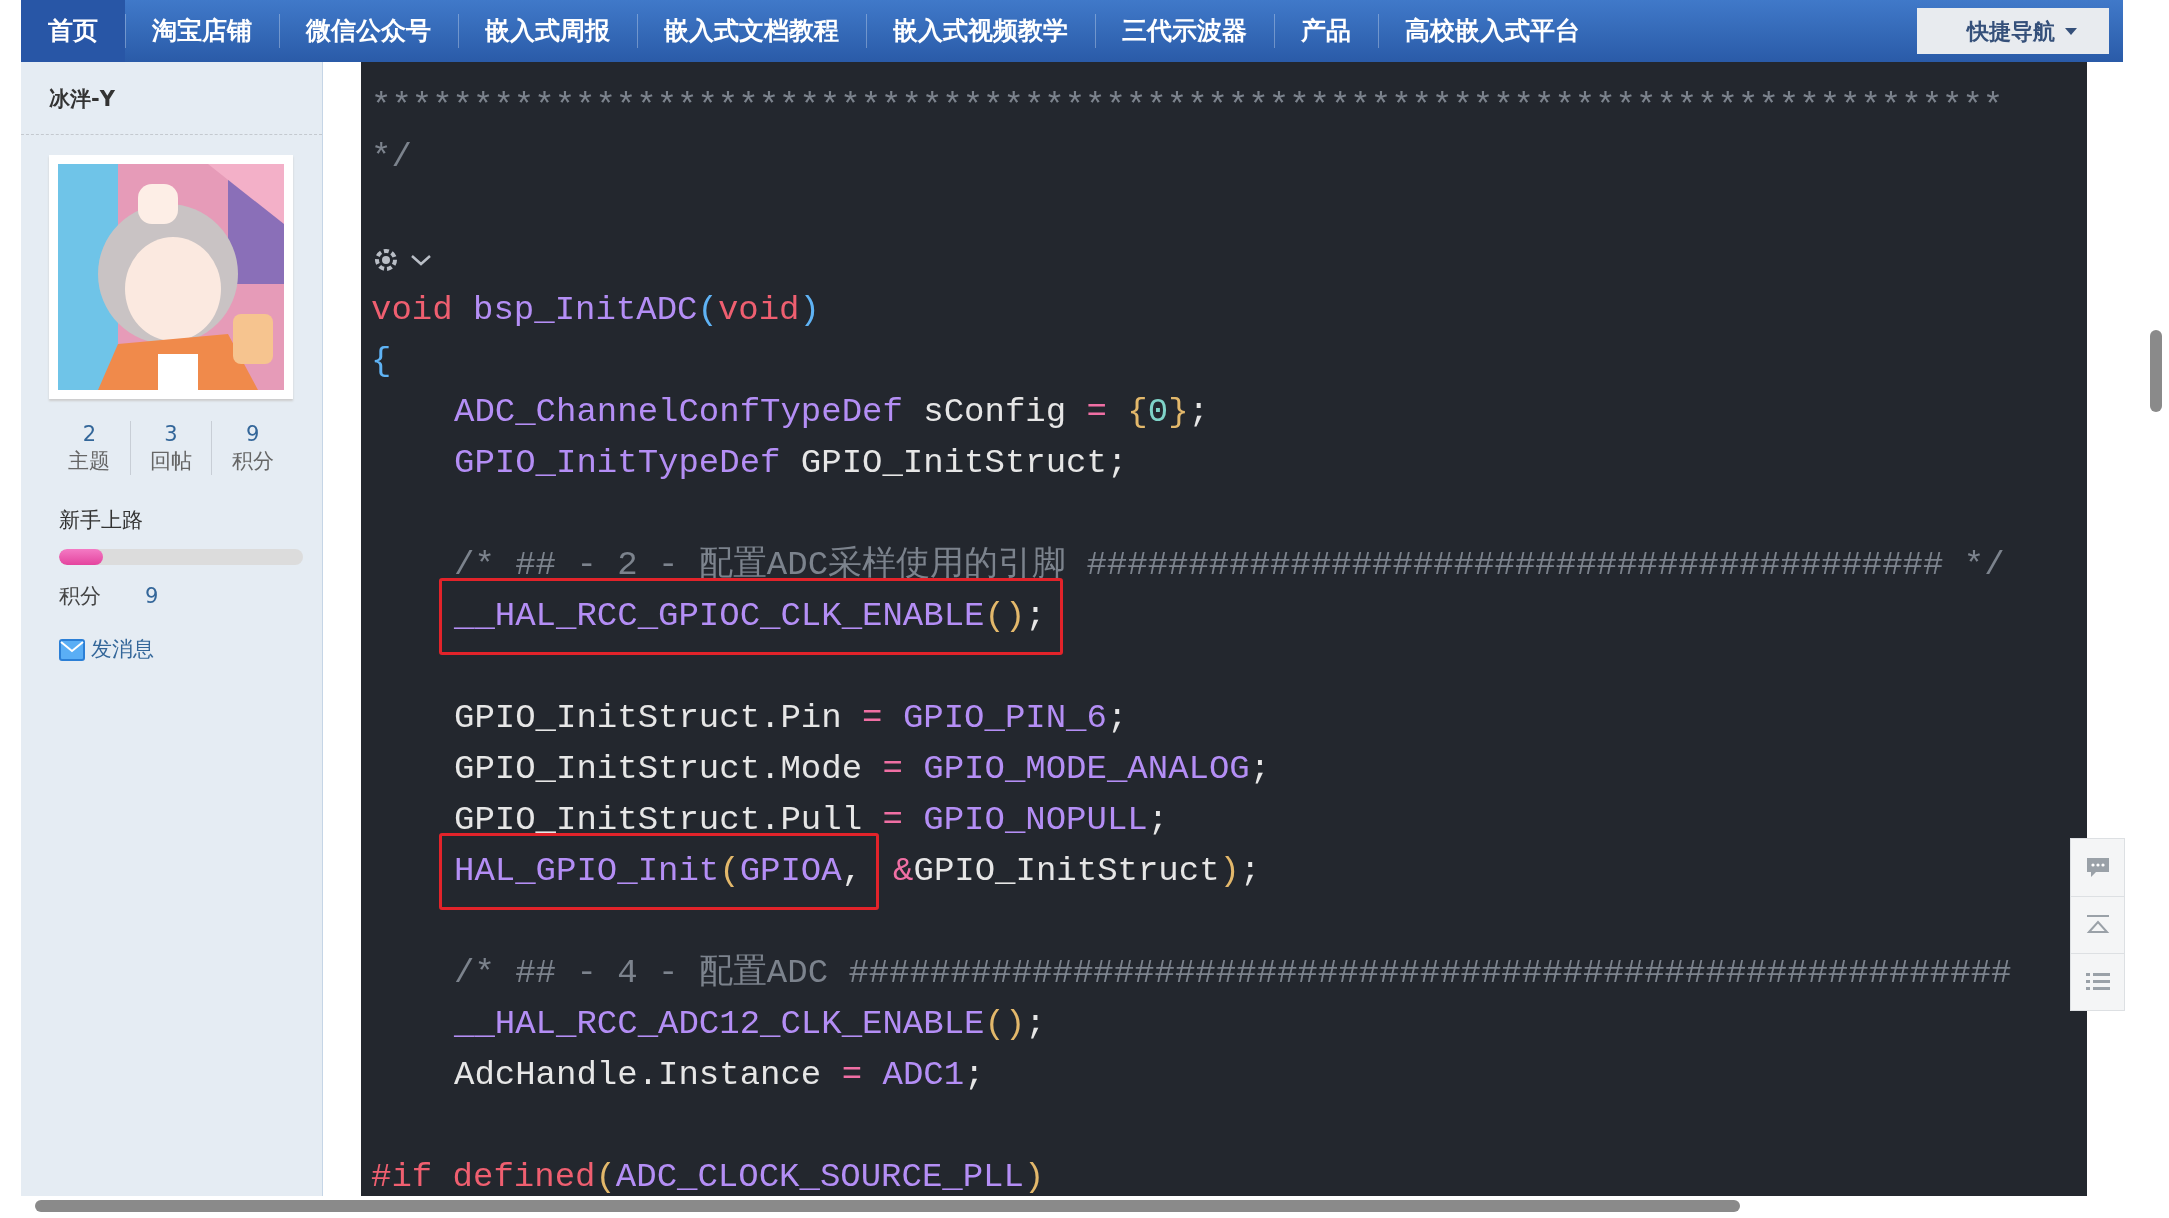 Image resolution: width=2169 pixels, height=1218 pixels. Describe the element at coordinates (80, 596) in the screenshot. I see `points-label: 积分` at that location.